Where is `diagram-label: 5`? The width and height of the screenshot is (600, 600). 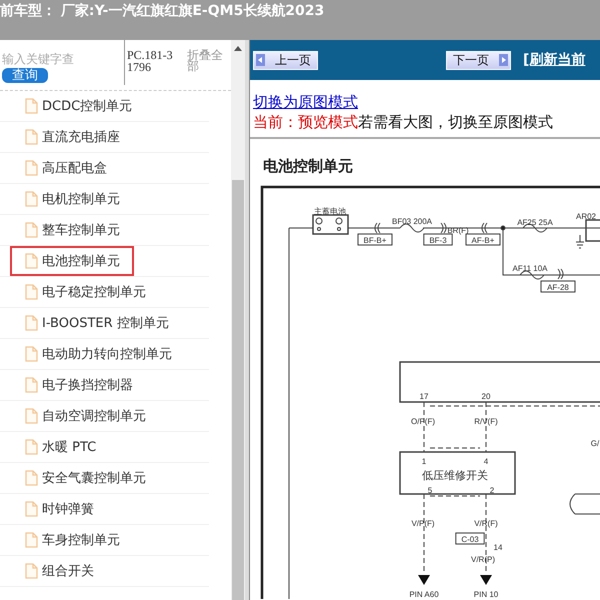 diagram-label: 5 is located at coordinates (430, 490).